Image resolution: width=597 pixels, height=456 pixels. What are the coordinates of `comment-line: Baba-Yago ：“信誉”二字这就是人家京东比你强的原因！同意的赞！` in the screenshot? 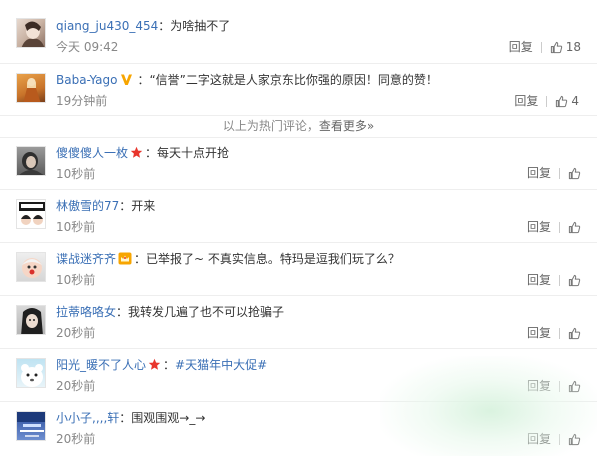 It's located at (247, 80).